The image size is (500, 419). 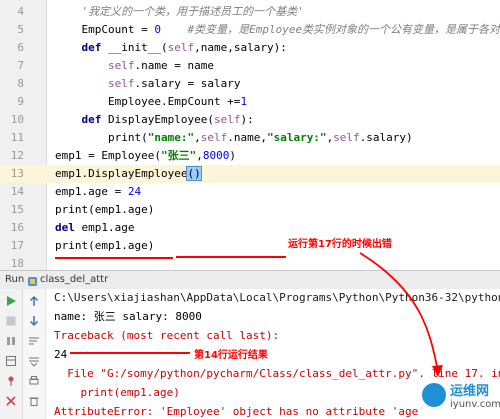 What do you see at coordinates (148, 101) in the screenshot?
I see `code-token: Employee.EmpCount +=` at bounding box center [148, 101].